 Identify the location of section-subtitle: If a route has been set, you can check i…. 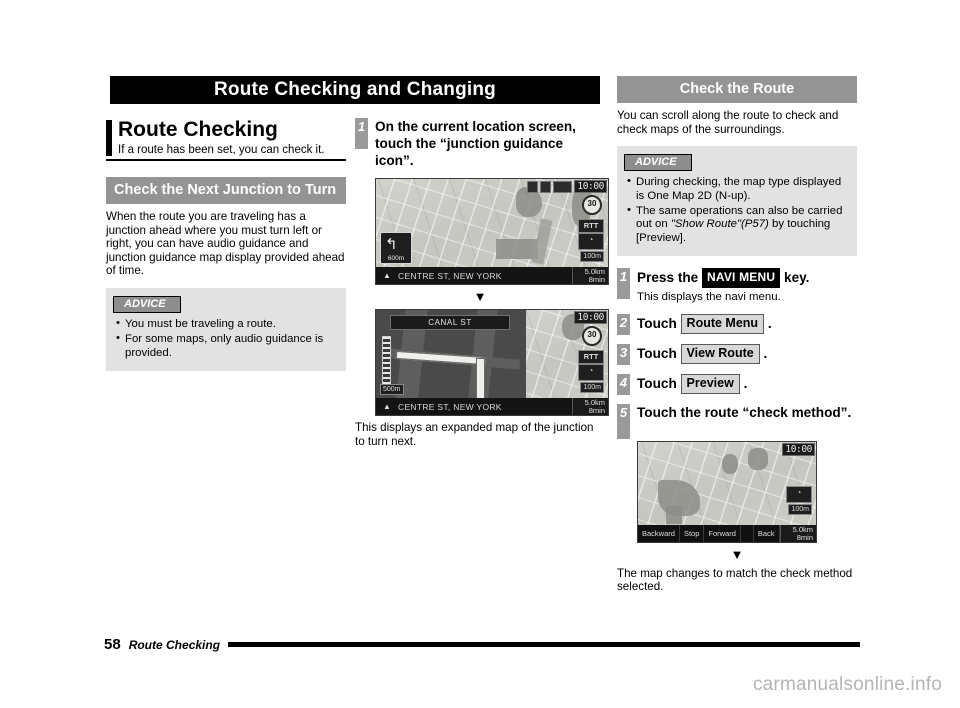
(221, 150).